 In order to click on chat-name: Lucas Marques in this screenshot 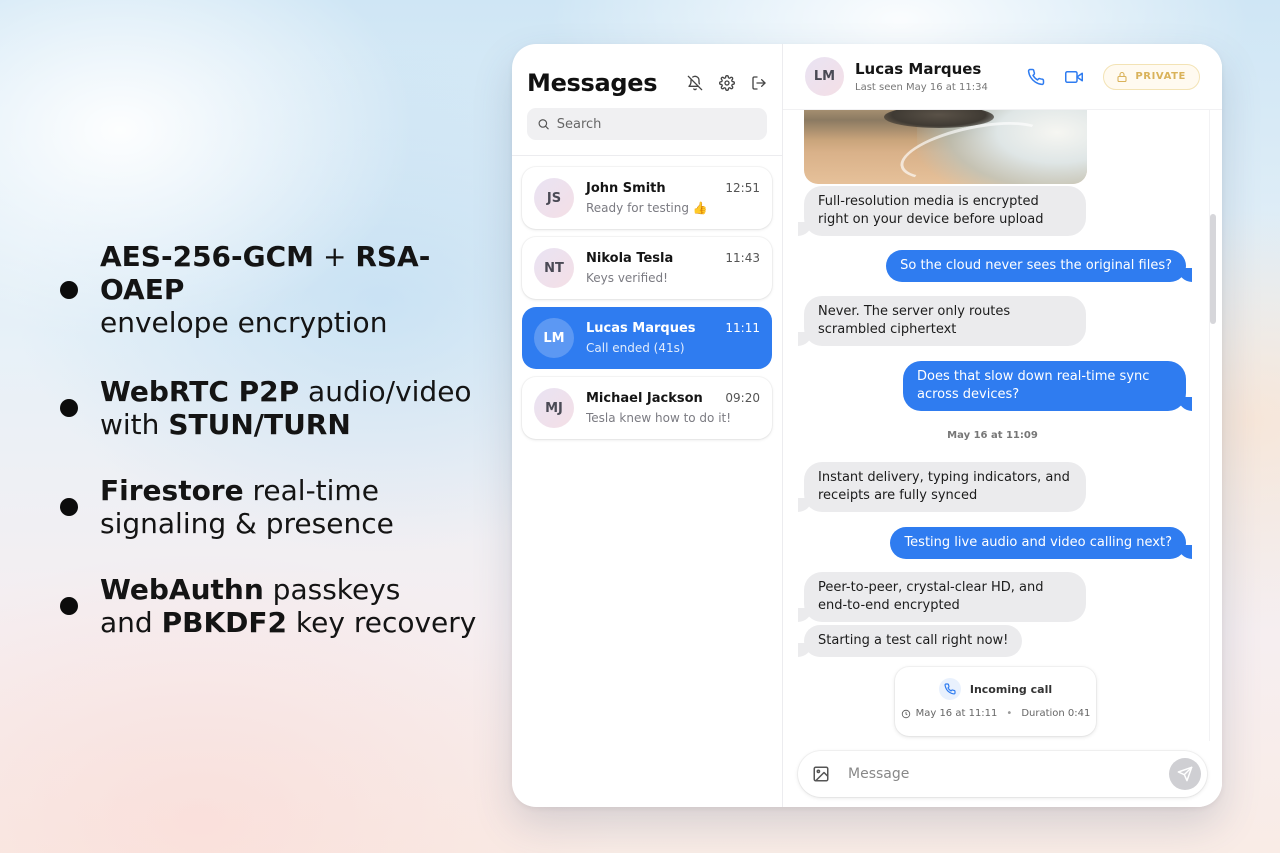, I will do `click(641, 328)`.